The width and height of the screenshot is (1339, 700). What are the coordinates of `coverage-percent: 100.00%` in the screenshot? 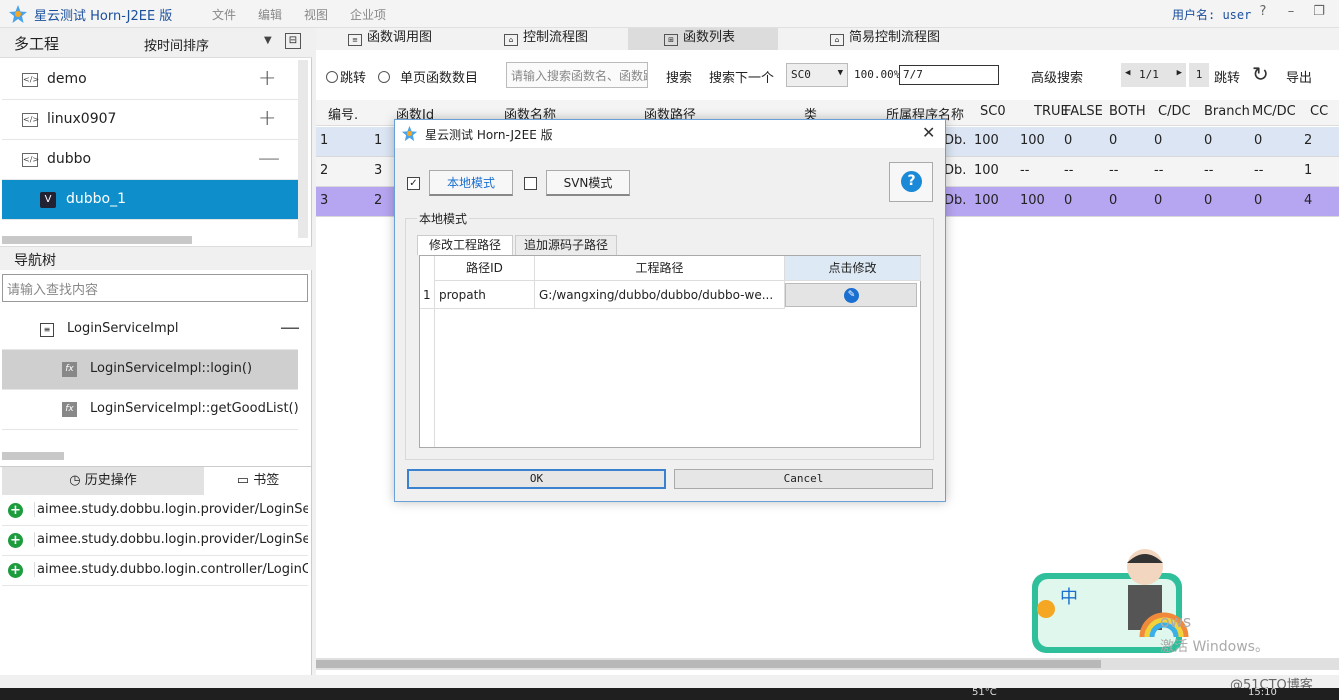 It's located at (877, 74).